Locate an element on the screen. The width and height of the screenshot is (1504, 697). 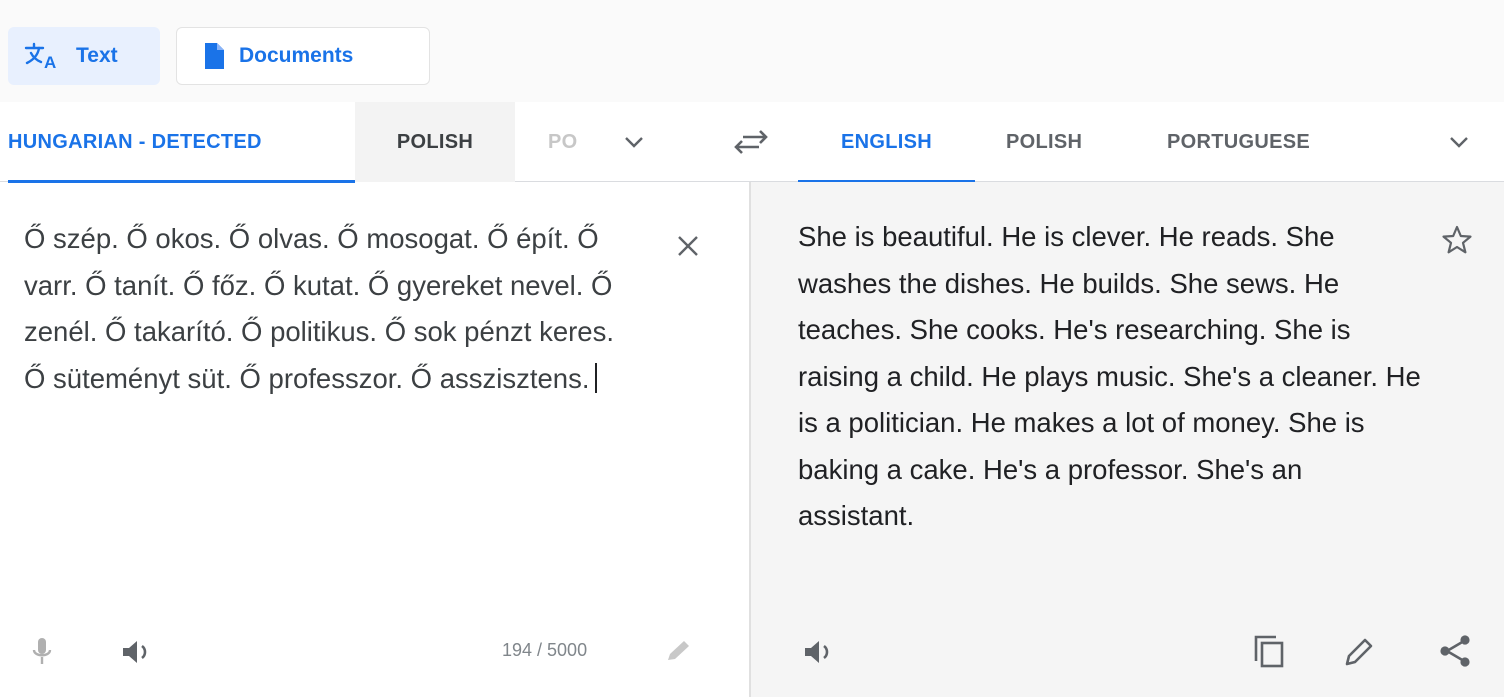
tab-target-polish-label: POLISH is located at coordinates (1044, 141).